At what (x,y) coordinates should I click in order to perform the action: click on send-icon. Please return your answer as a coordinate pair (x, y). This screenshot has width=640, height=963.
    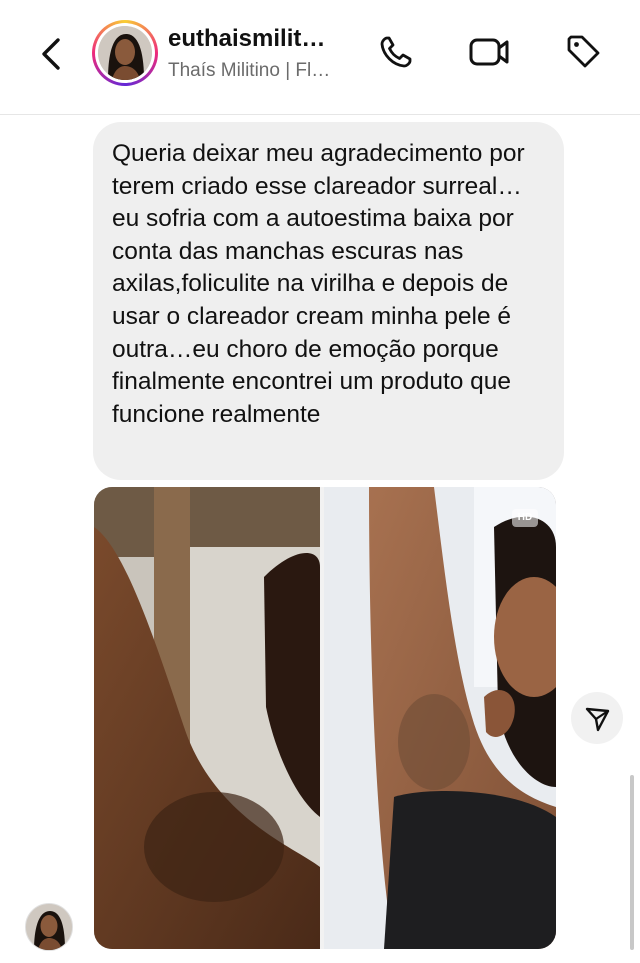
    Looking at the image, I should click on (597, 719).